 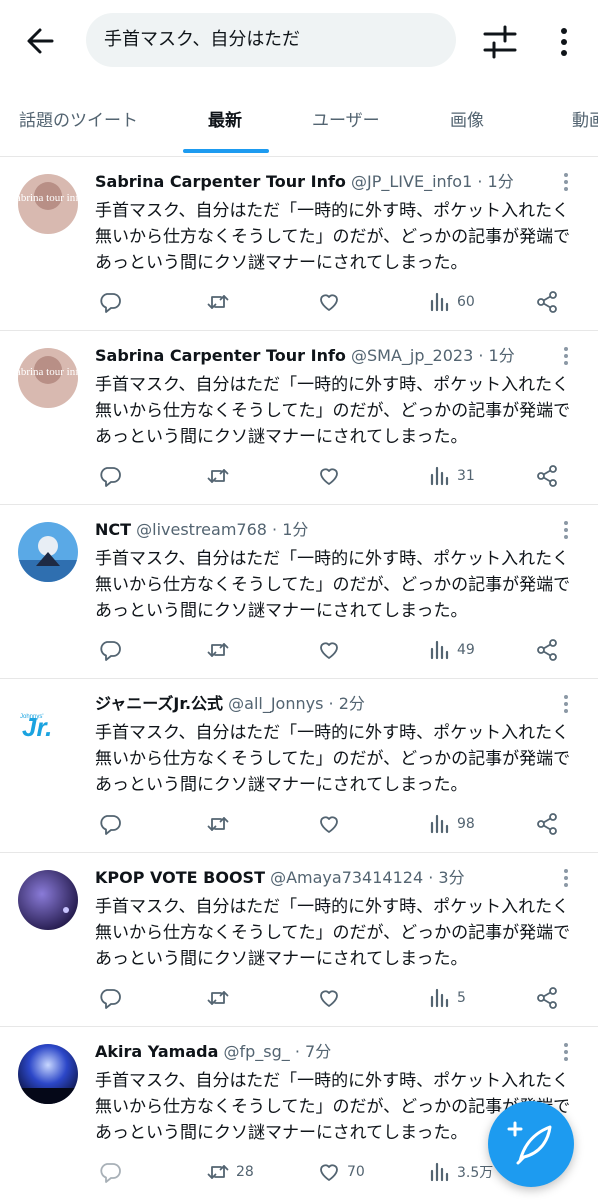 What do you see at coordinates (180, 877) in the screenshot?
I see `author-name: KPOP VOTE BOOST` at bounding box center [180, 877].